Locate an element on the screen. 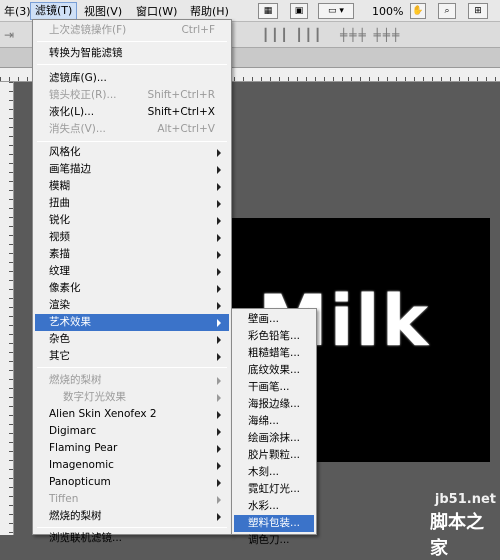 This screenshot has height=560, width=500. tool-options-icon: ⇥ is located at coordinates (10, 35).